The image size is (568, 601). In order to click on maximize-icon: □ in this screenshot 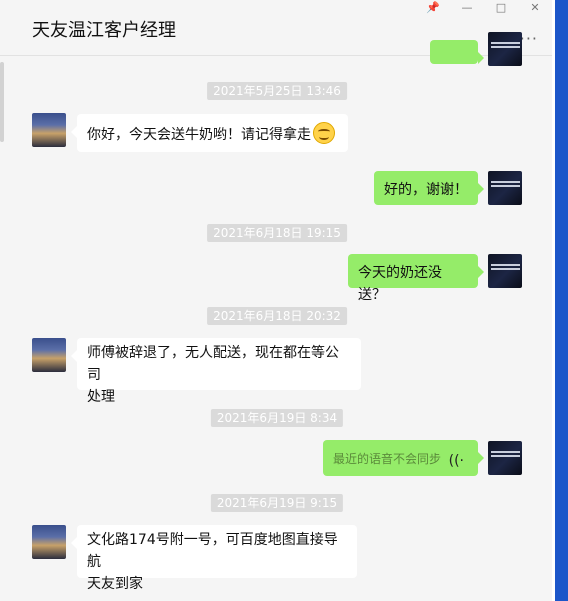, I will do `click(501, 7)`.